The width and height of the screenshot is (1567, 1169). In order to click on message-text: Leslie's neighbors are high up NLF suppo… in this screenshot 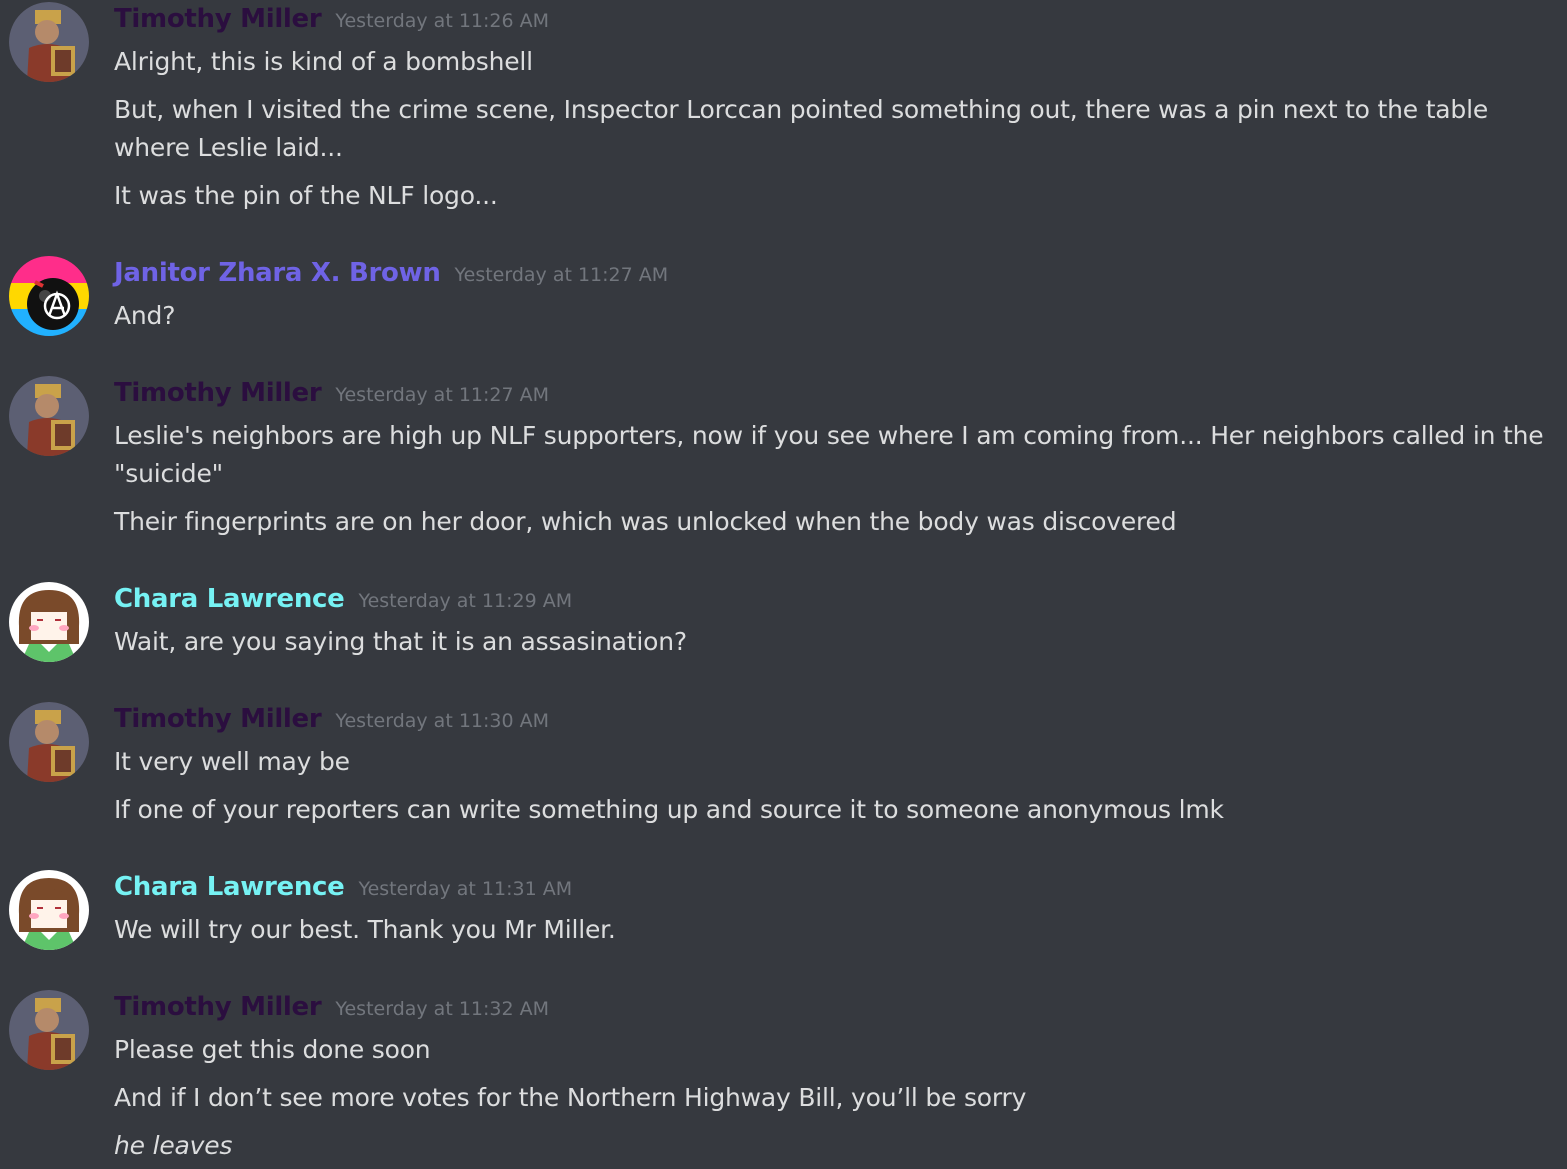, I will do `click(829, 454)`.